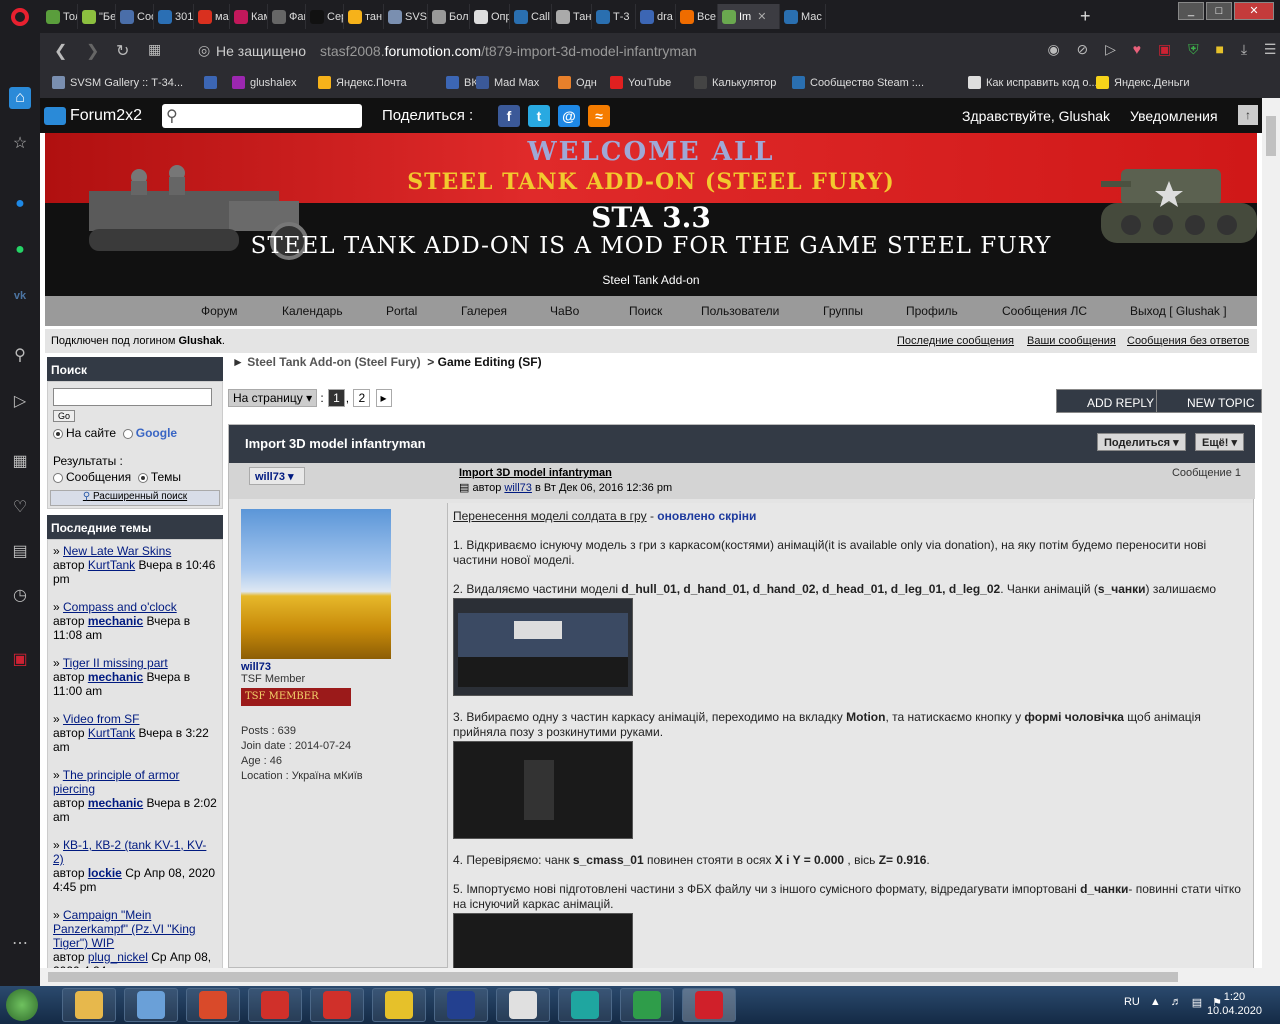 Image resolution: width=1280 pixels, height=1024 pixels. Describe the element at coordinates (362, 82) in the screenshot. I see `bookmark-item: Яндекс.Почта` at that location.